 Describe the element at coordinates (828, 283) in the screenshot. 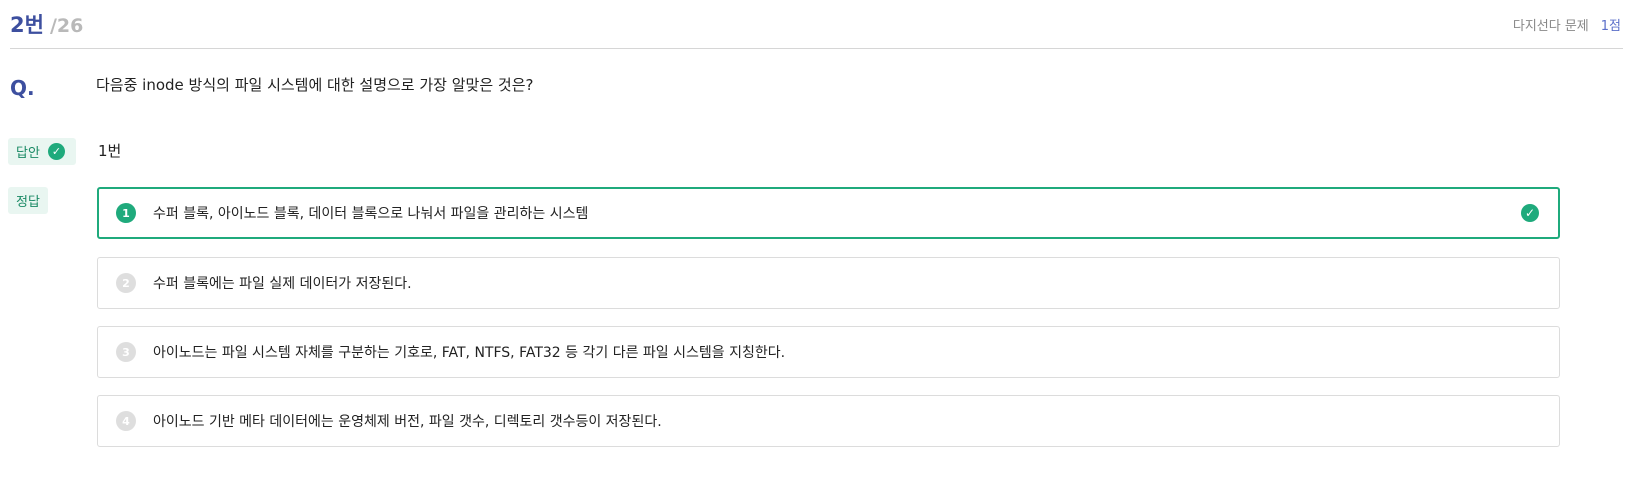

I see `choice-option-2: 2 수퍼 블록에는 파일 실제 데이터가 저장된다.` at that location.